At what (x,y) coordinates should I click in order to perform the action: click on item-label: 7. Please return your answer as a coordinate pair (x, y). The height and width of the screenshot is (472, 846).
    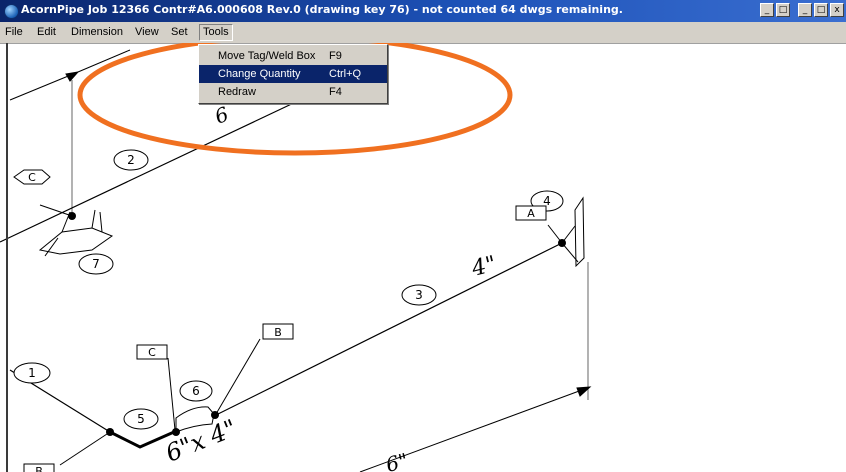
    Looking at the image, I should click on (96, 264).